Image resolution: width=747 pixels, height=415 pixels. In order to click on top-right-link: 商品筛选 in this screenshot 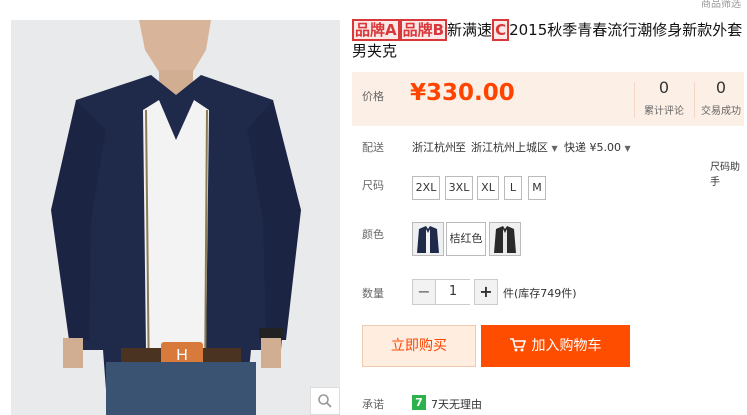, I will do `click(721, 5)`.